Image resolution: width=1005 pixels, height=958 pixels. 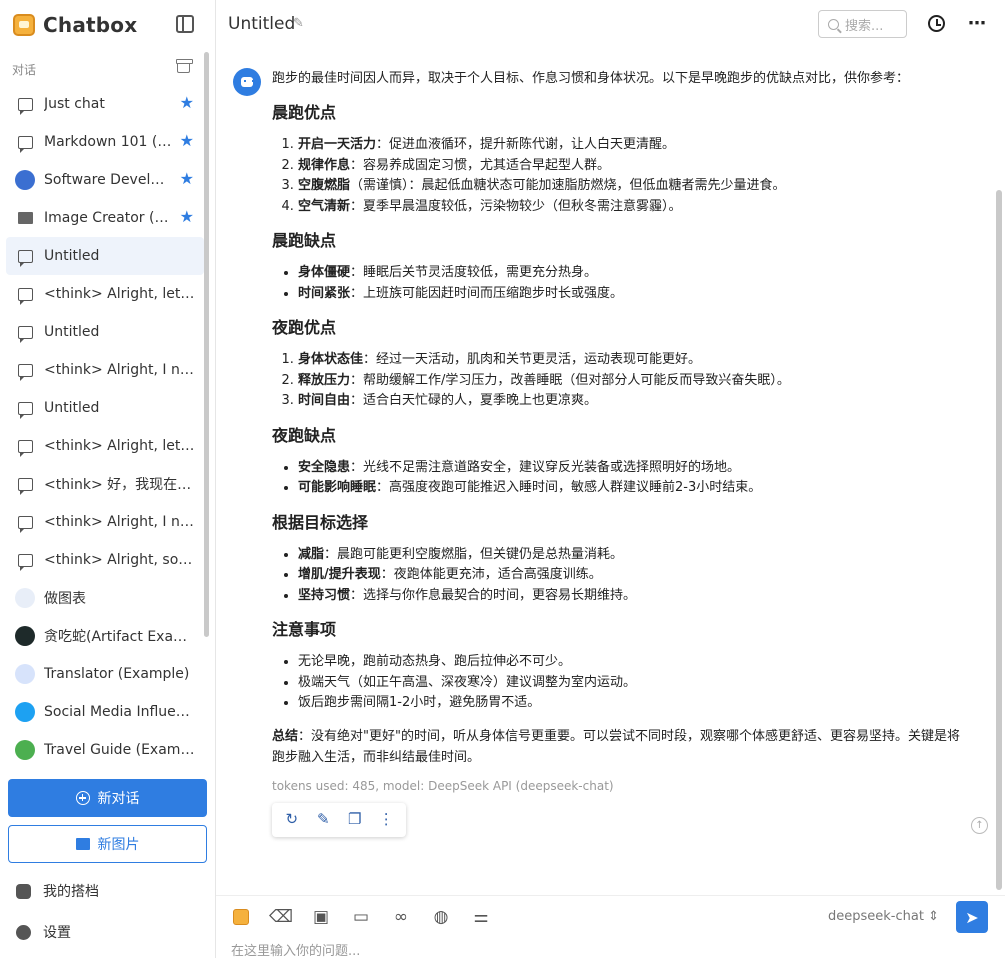 What do you see at coordinates (281, 917) in the screenshot?
I see `eraser-icon: ⌫` at bounding box center [281, 917].